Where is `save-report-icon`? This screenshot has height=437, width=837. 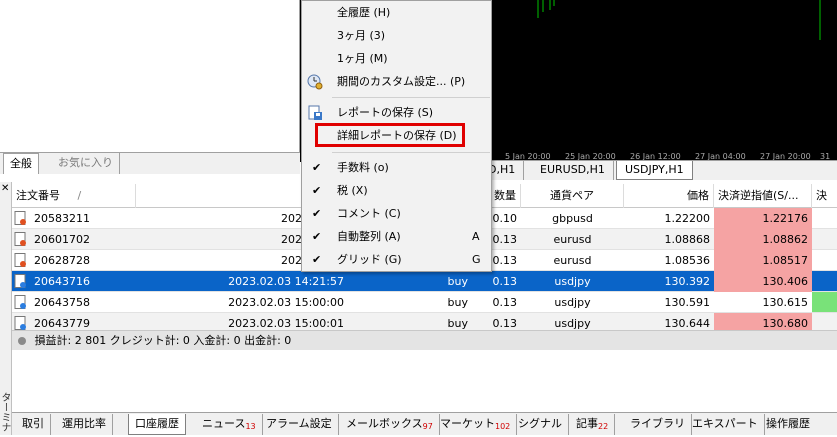
save-report-icon is located at coordinates (315, 112).